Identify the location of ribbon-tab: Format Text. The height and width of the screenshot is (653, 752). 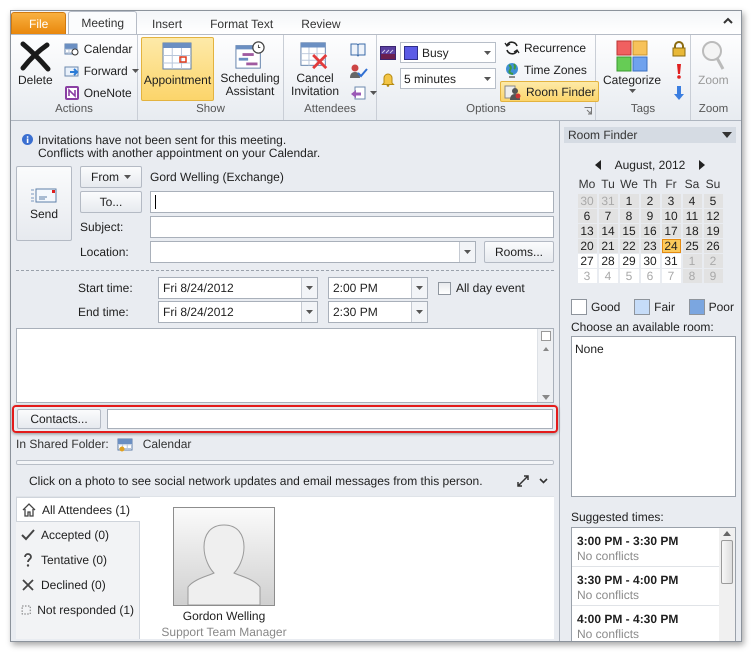
(241, 23).